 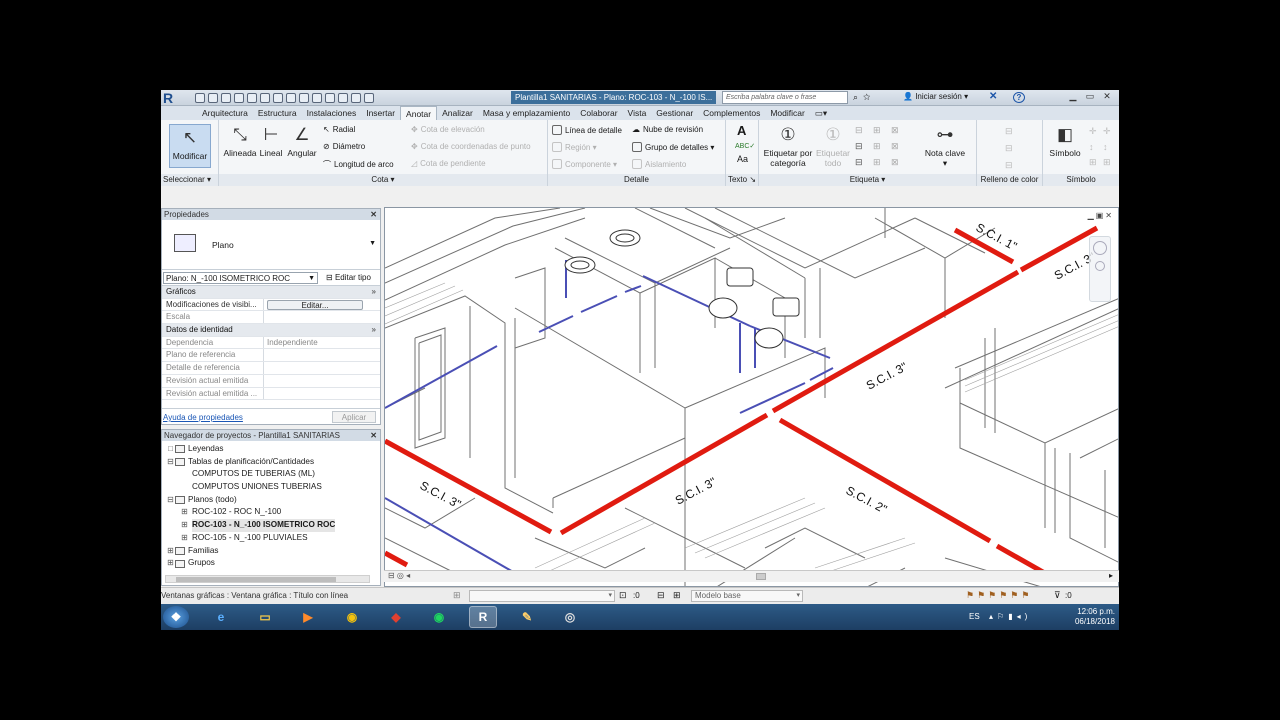 What do you see at coordinates (1100, 266) in the screenshot?
I see `zoom-icon` at bounding box center [1100, 266].